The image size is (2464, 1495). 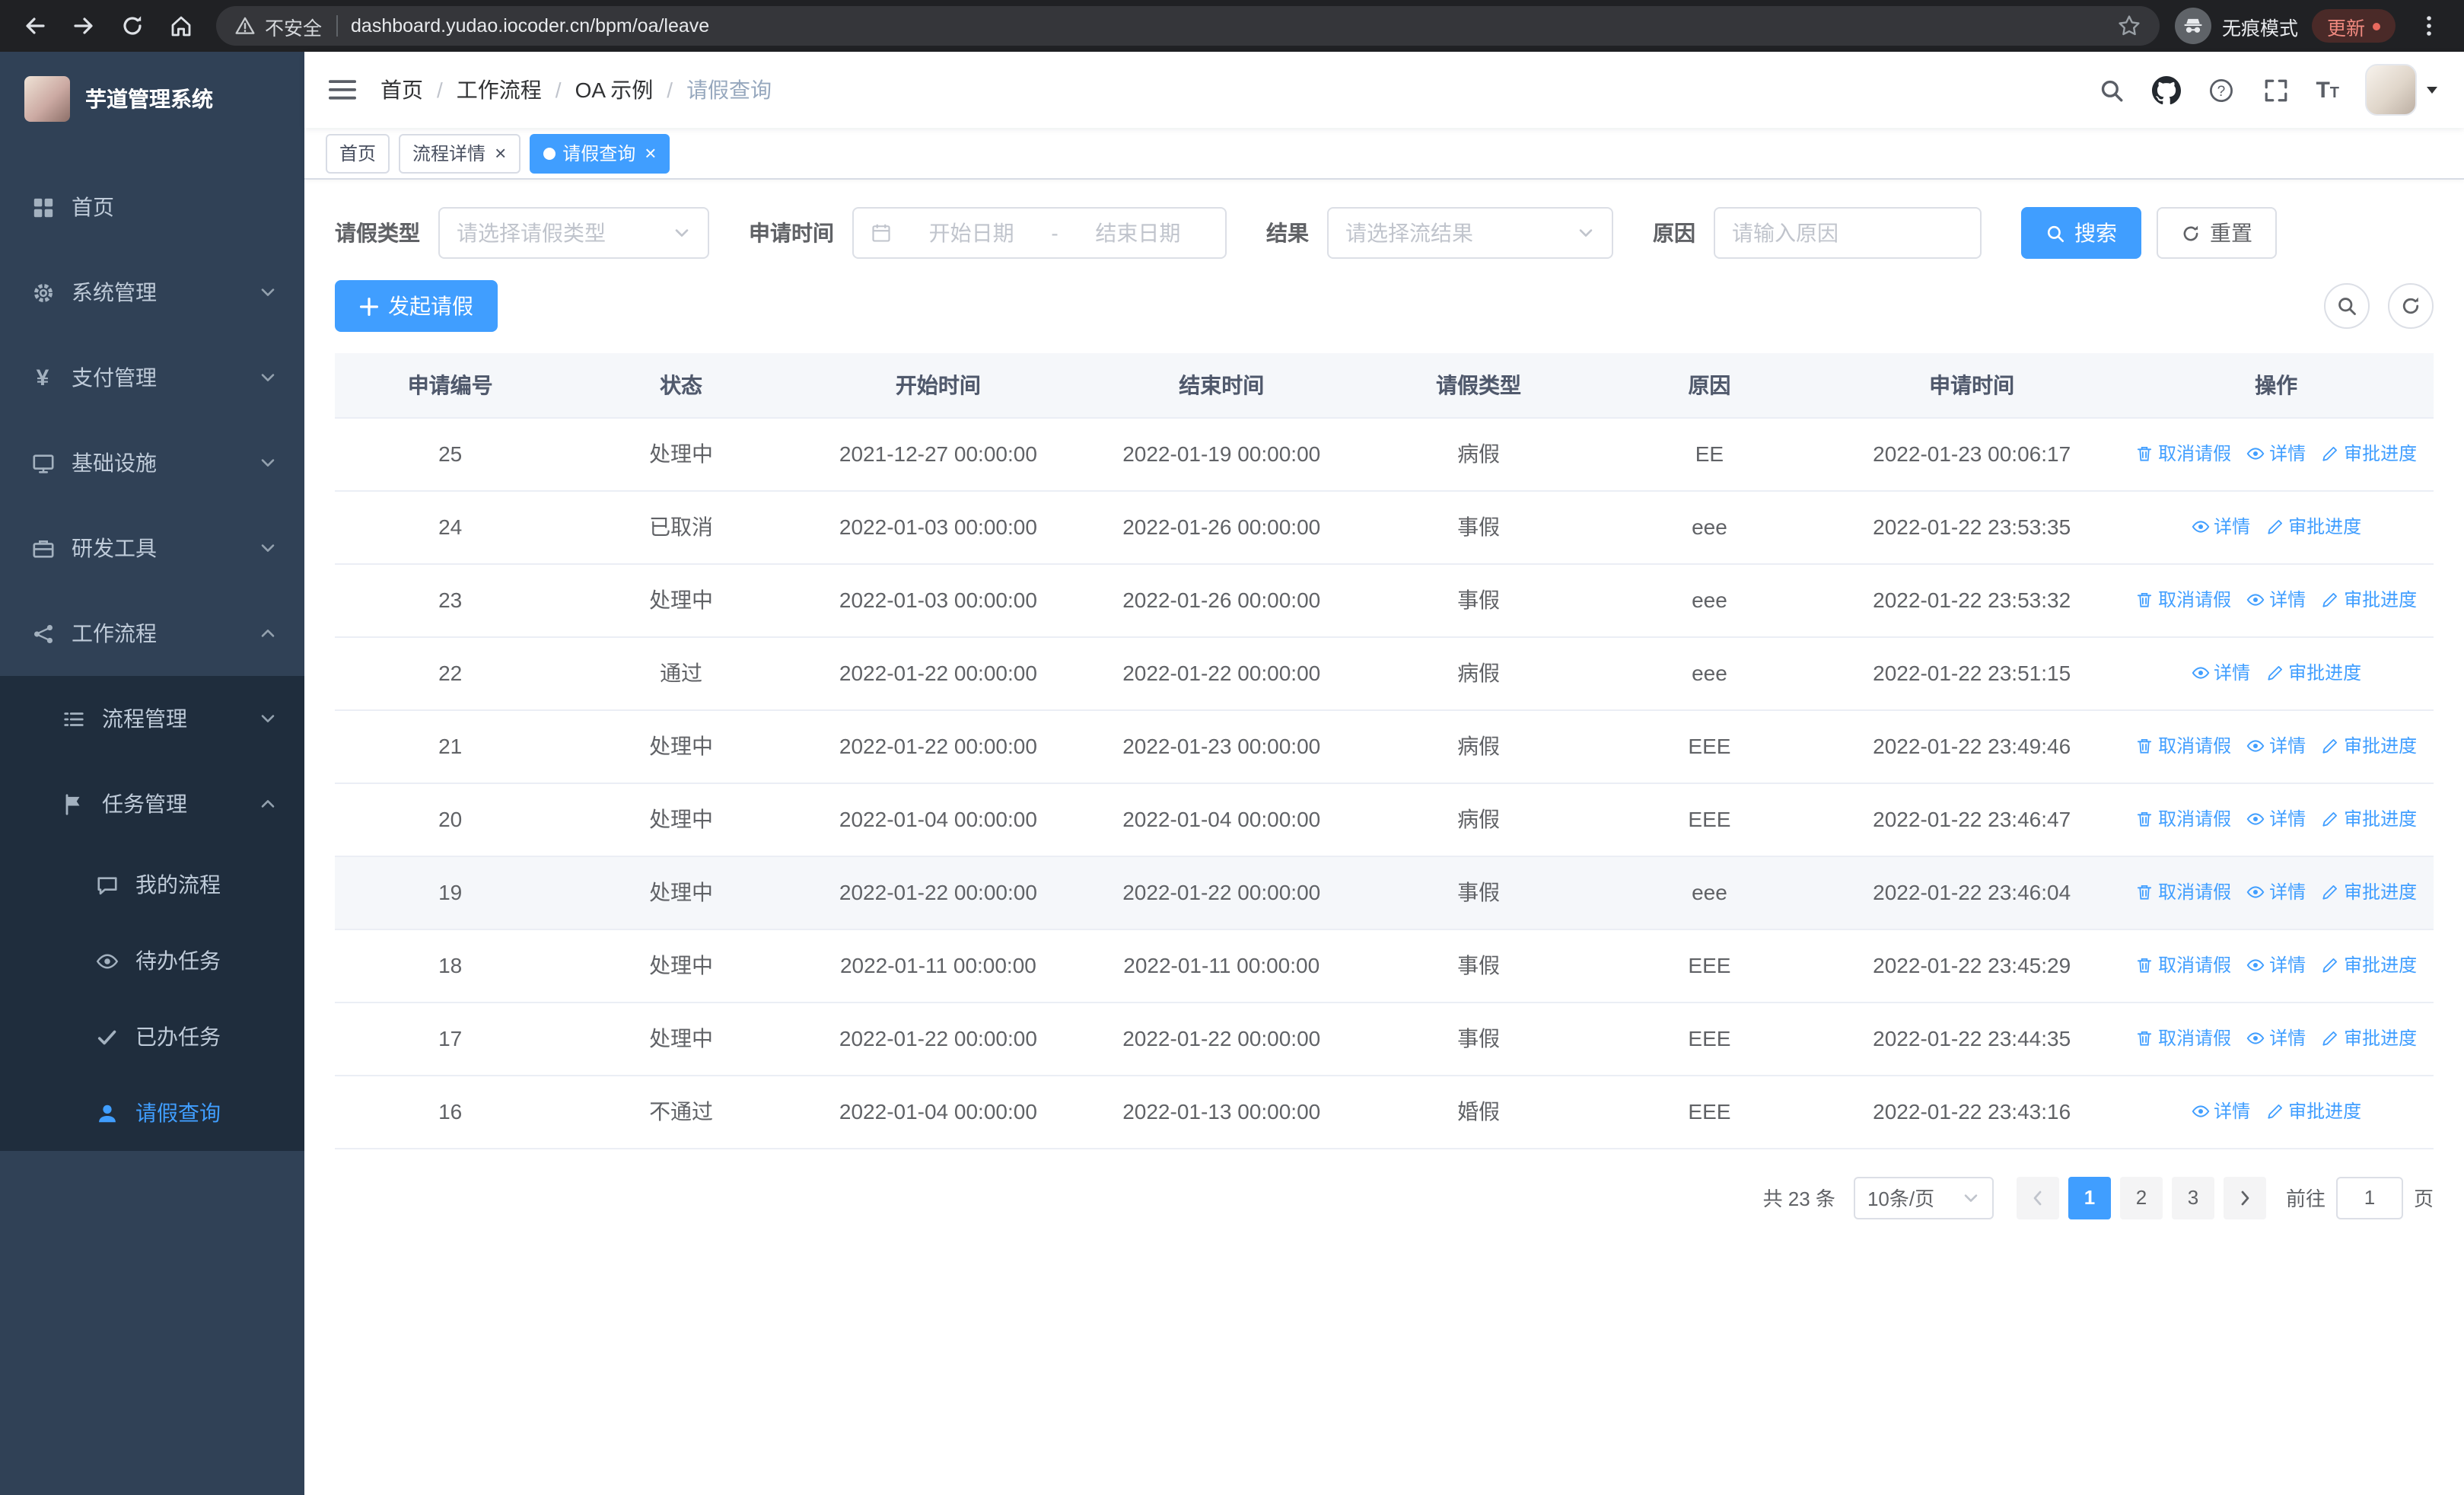 I want to click on tab-0: 首页, so click(x=358, y=153).